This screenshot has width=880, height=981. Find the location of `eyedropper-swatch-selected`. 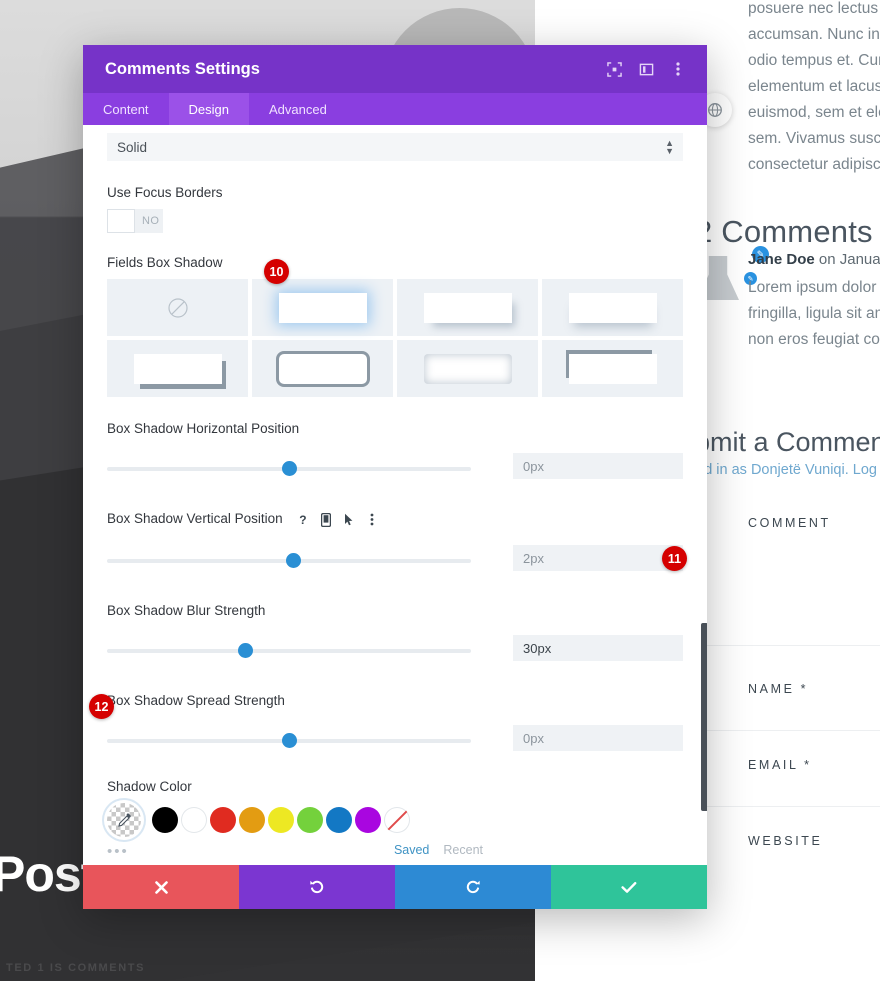

eyedropper-swatch-selected is located at coordinates (124, 820).